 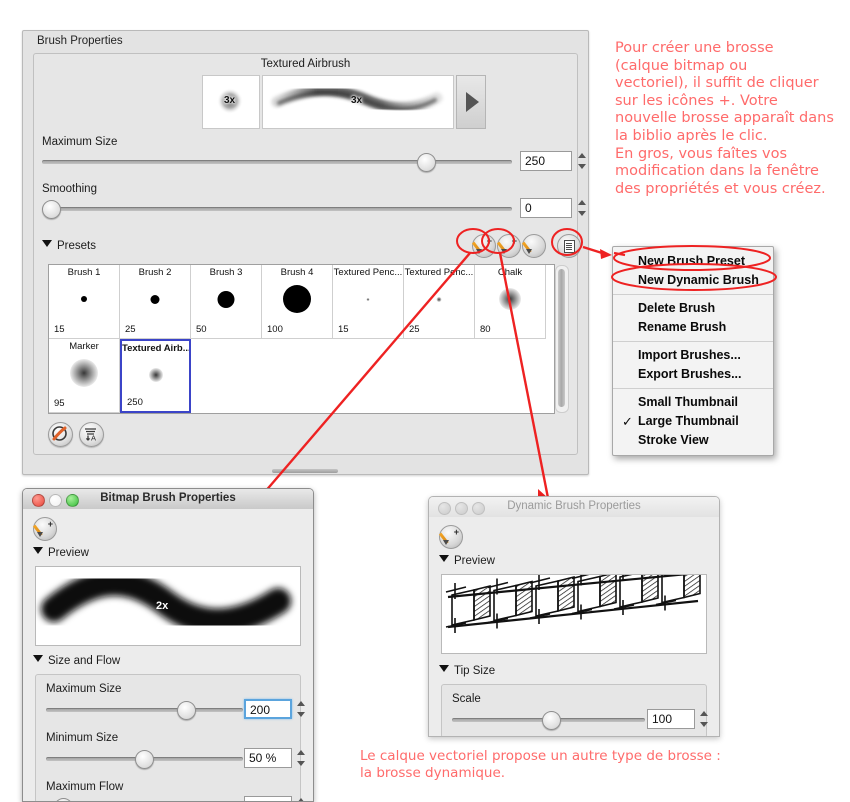 What do you see at coordinates (84, 376) in the screenshot?
I see `preset-cell: Marker 95` at bounding box center [84, 376].